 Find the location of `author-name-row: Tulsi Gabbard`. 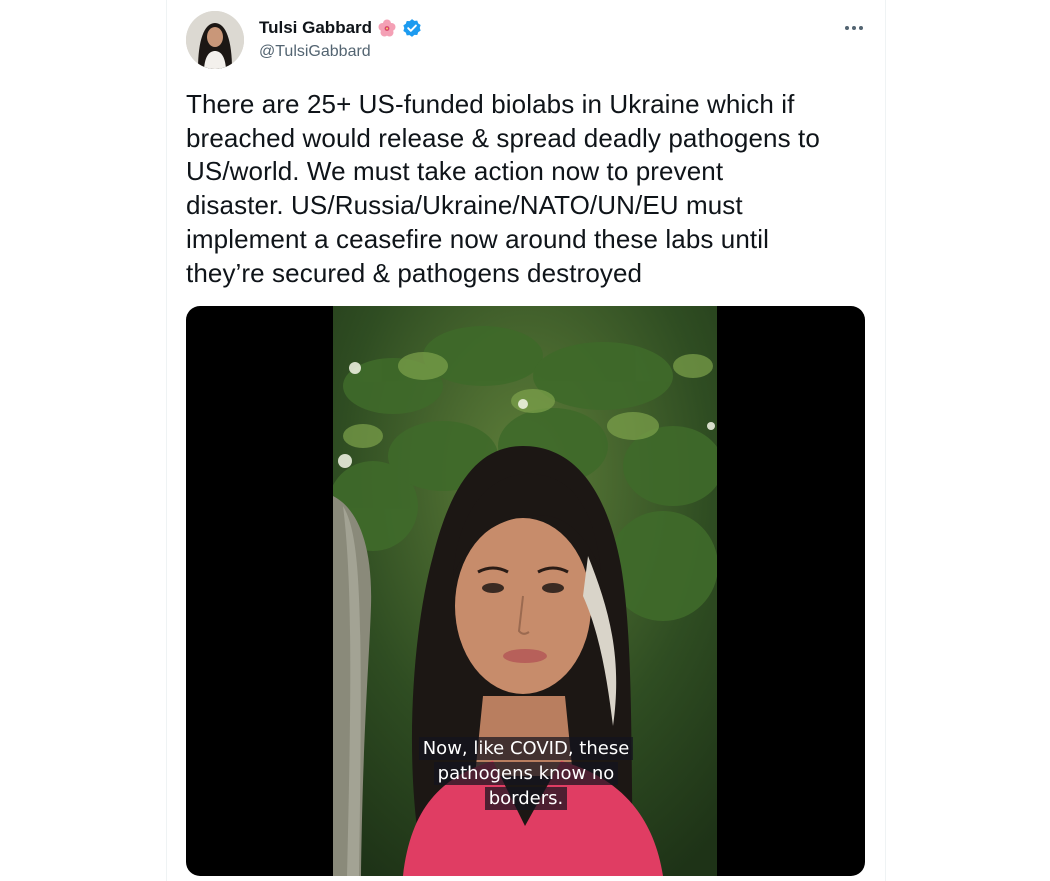

author-name-row: Tulsi Gabbard is located at coordinates (340, 28).